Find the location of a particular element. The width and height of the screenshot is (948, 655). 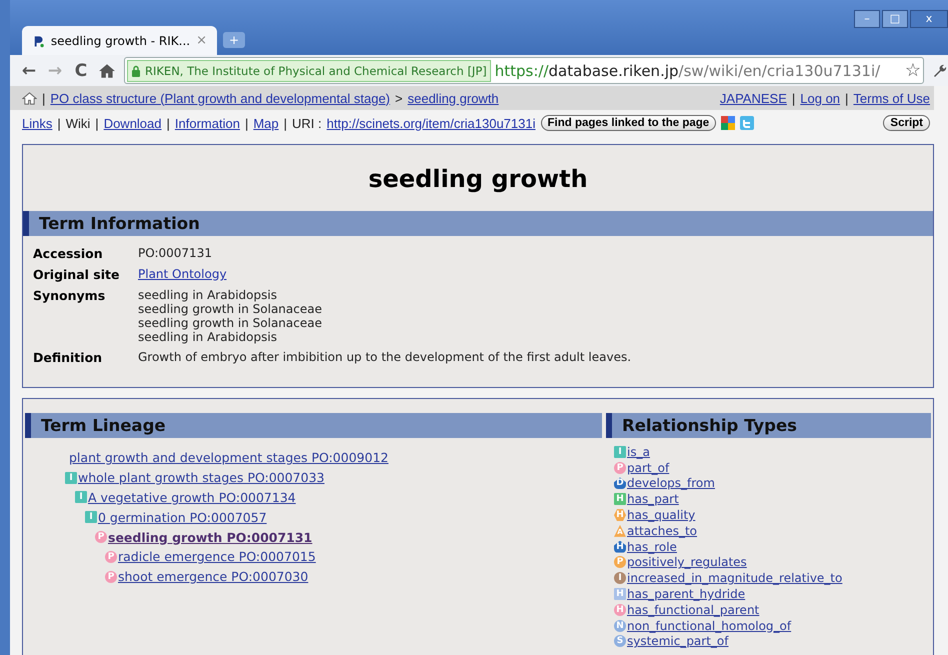

nav-link: Information is located at coordinates (207, 123).